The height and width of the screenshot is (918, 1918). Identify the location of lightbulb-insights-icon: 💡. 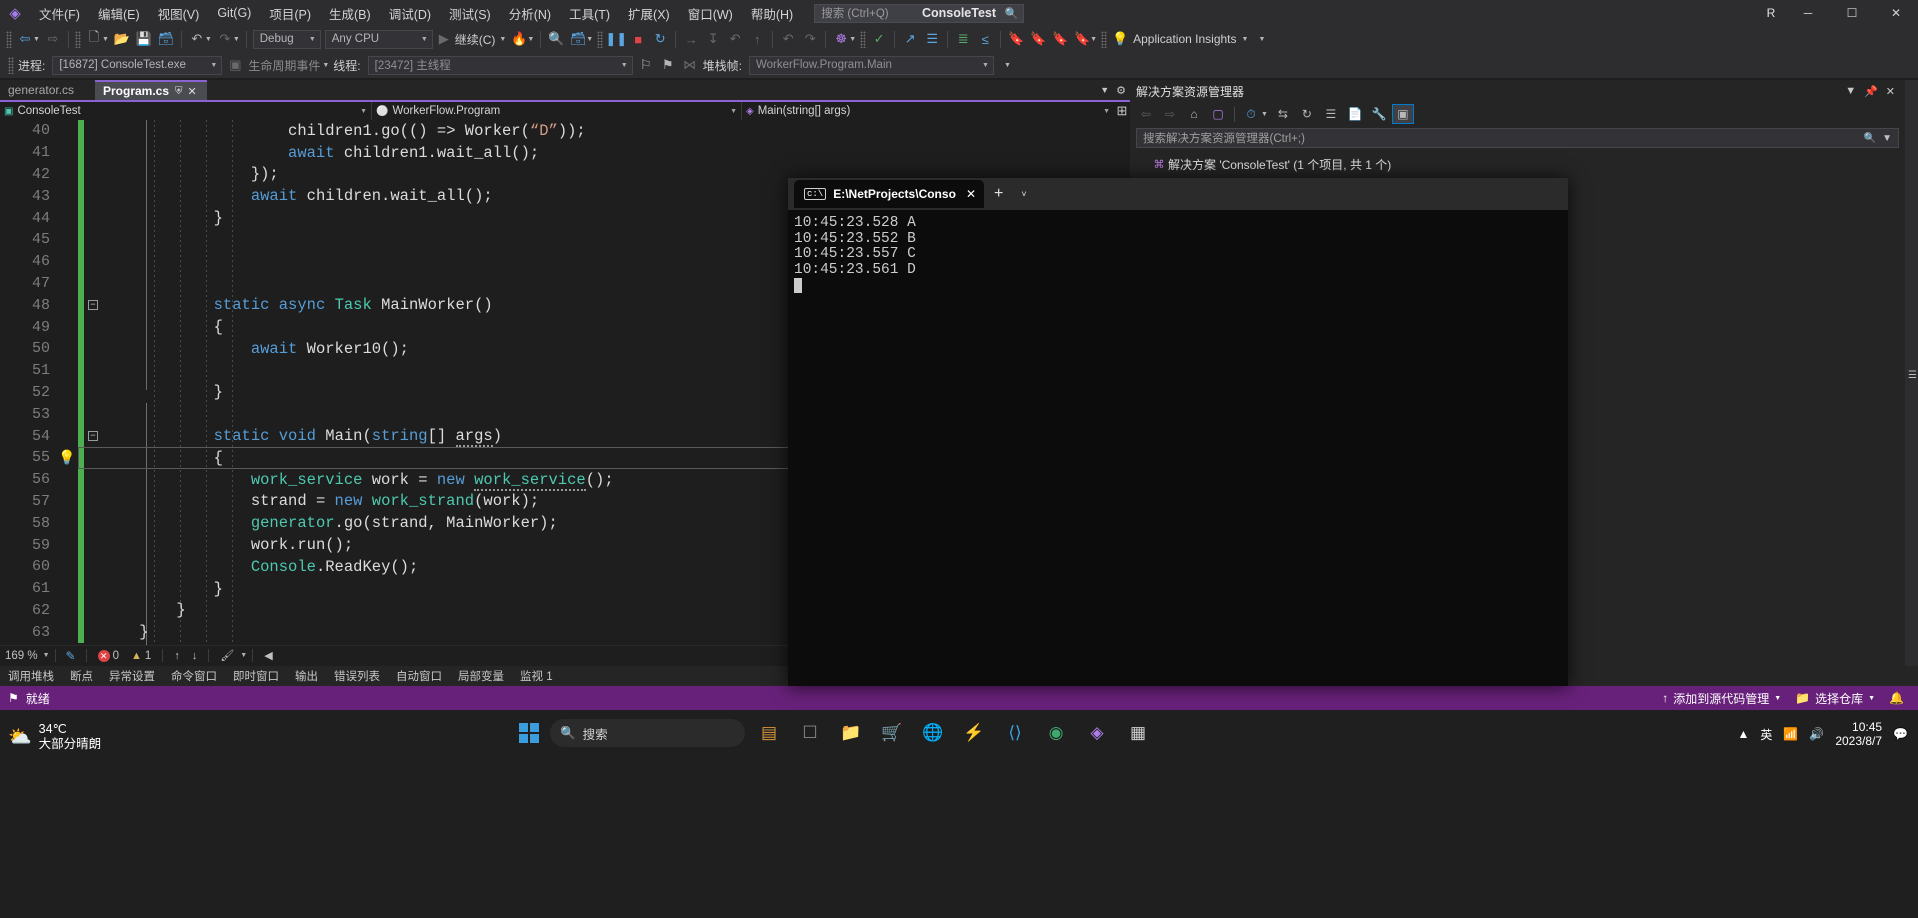
(1120, 39).